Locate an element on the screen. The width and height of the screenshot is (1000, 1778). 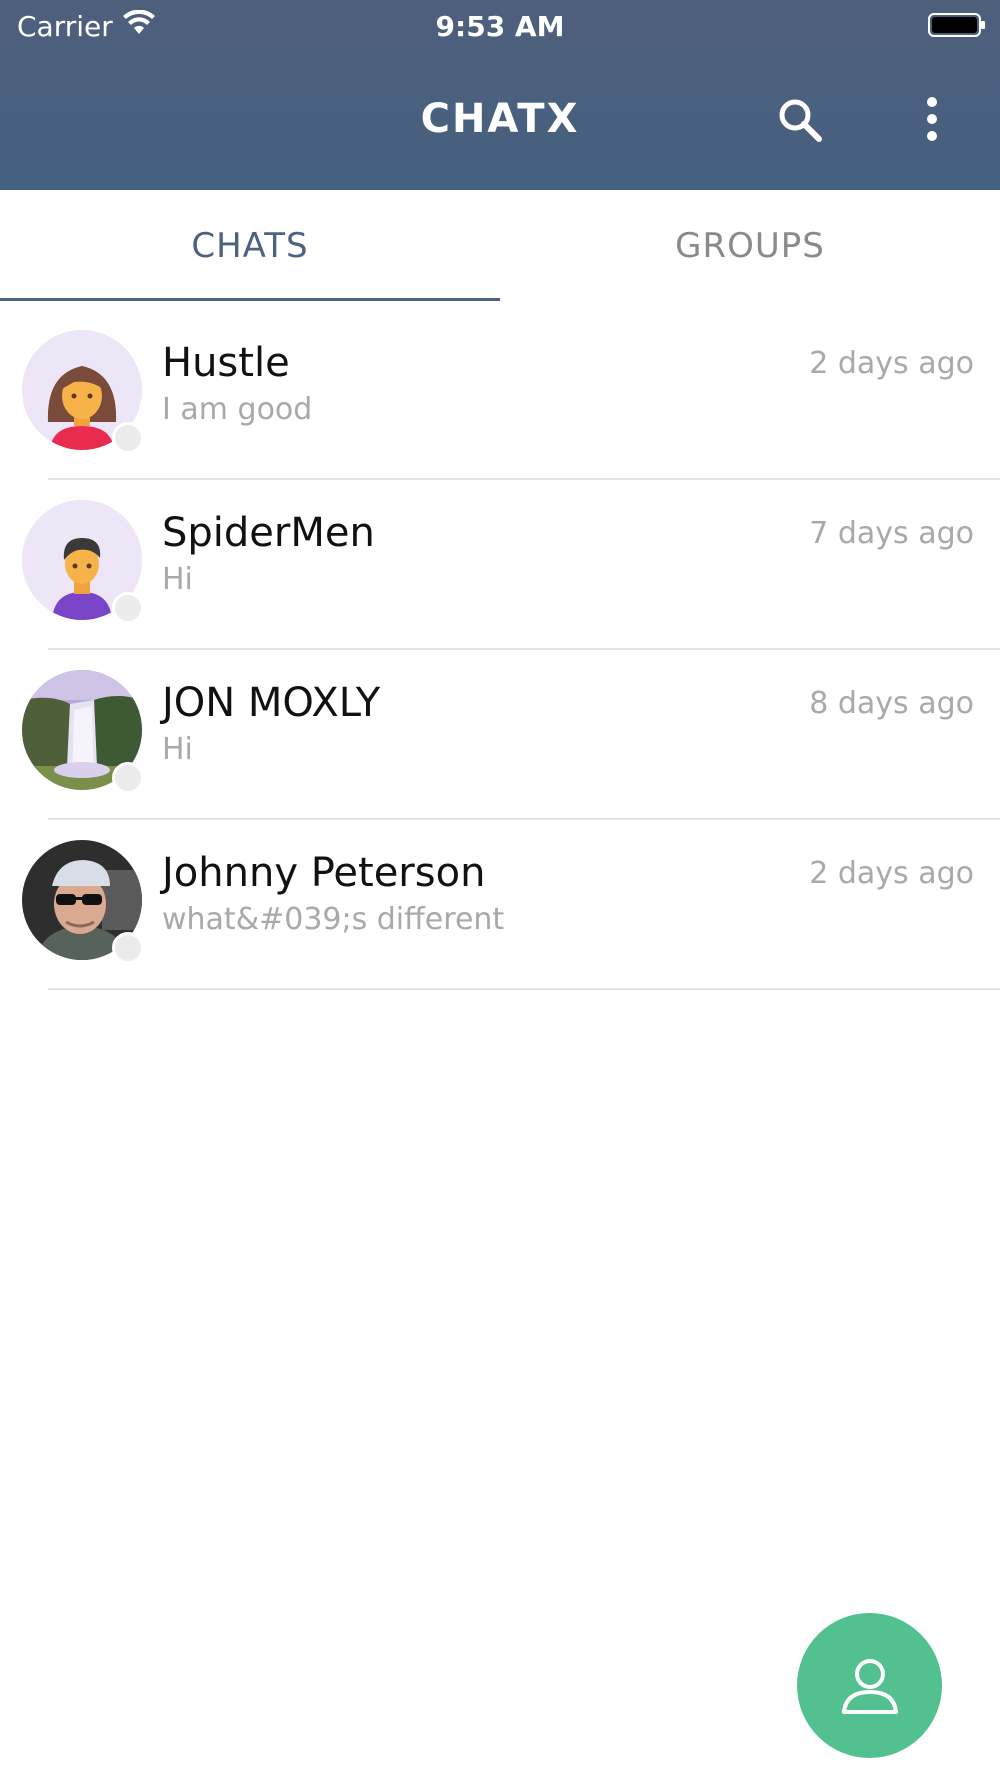
search-icon is located at coordinates (800, 120).